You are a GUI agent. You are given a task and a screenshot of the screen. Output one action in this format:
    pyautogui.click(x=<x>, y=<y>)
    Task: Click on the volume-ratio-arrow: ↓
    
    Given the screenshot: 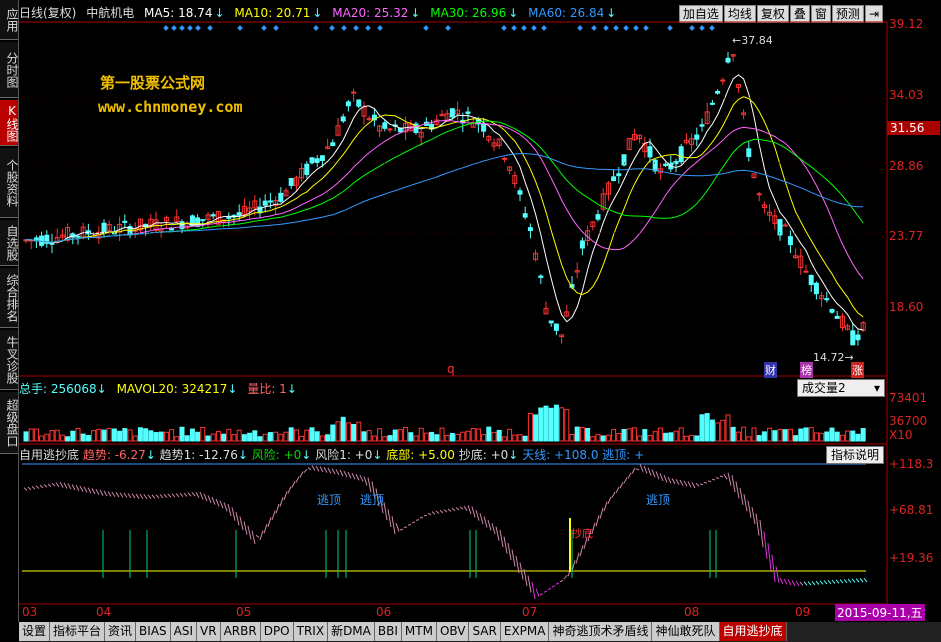 What is the action you would take?
    pyautogui.click(x=291, y=389)
    